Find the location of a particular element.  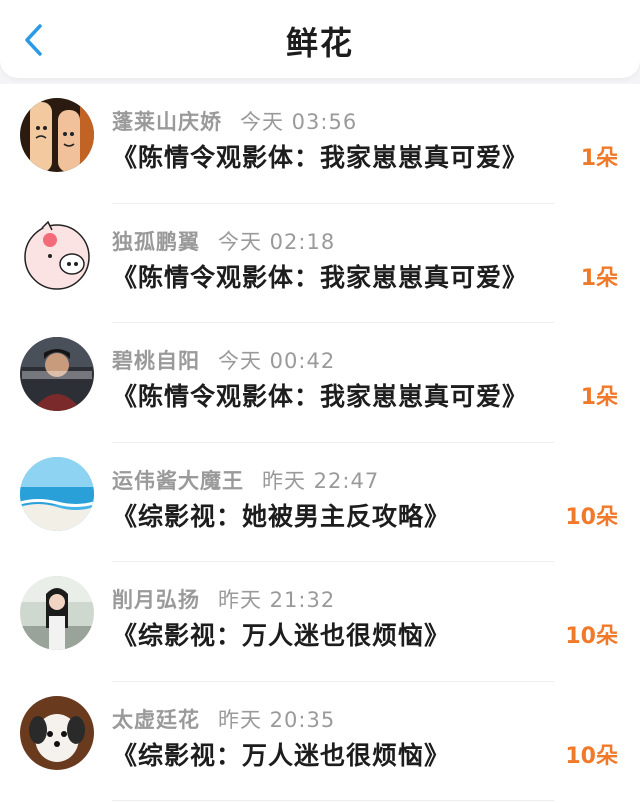

item-meta: 太虚廷花 昨天 20:35 is located at coordinates (223, 718).